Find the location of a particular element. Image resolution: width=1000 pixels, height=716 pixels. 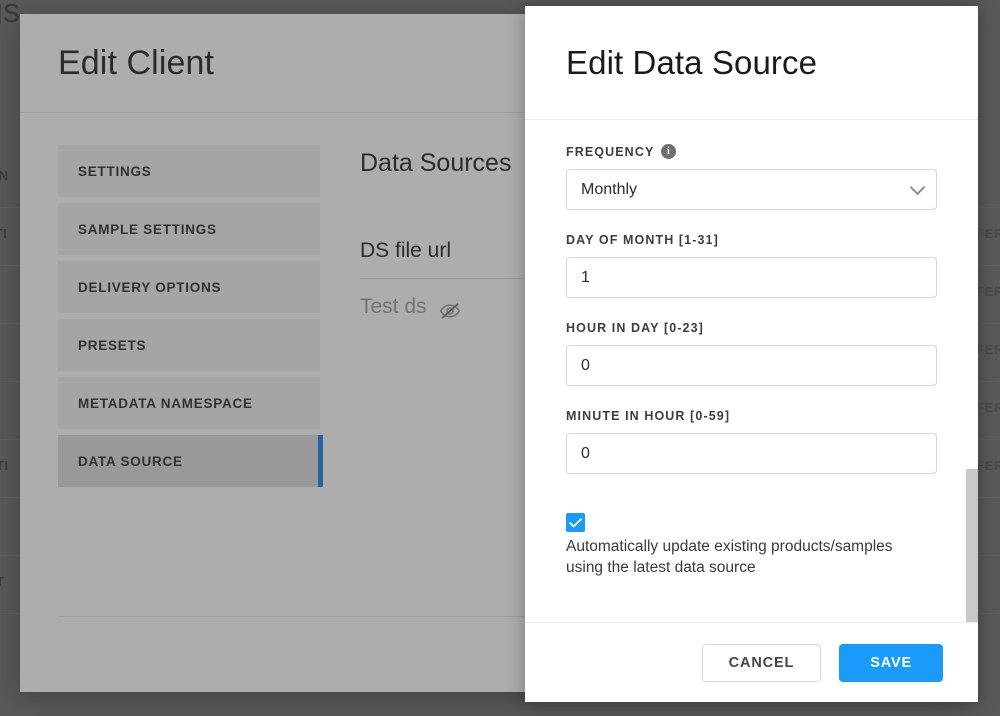

minute-in-hour-label-text: MINUTE IN HOUR [0-59] is located at coordinates (648, 416).